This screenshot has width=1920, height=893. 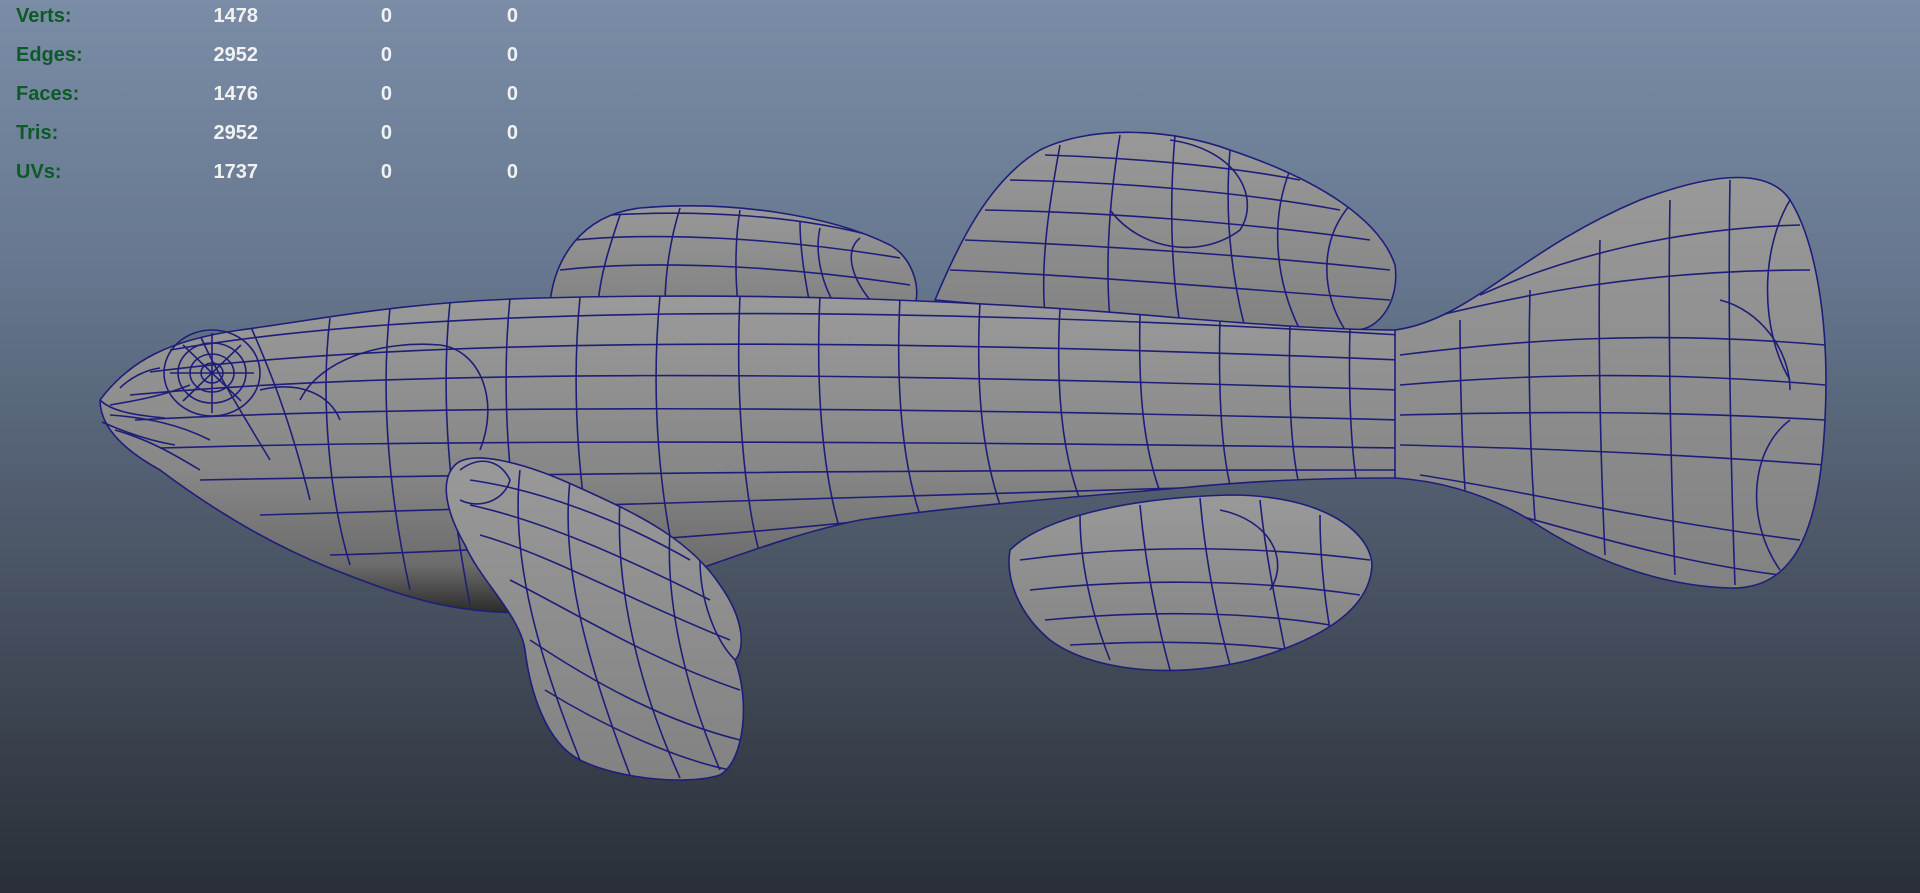 What do you see at coordinates (49, 55) in the screenshot?
I see `hud-label: Edges:` at bounding box center [49, 55].